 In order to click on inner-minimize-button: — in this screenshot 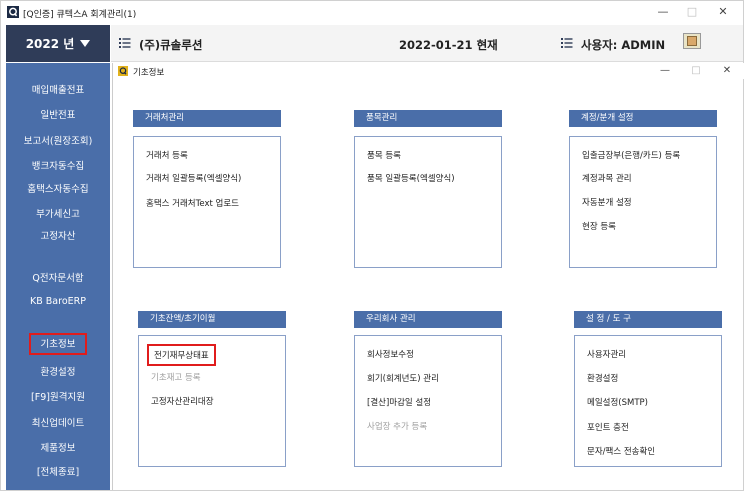, I will do `click(665, 71)`.